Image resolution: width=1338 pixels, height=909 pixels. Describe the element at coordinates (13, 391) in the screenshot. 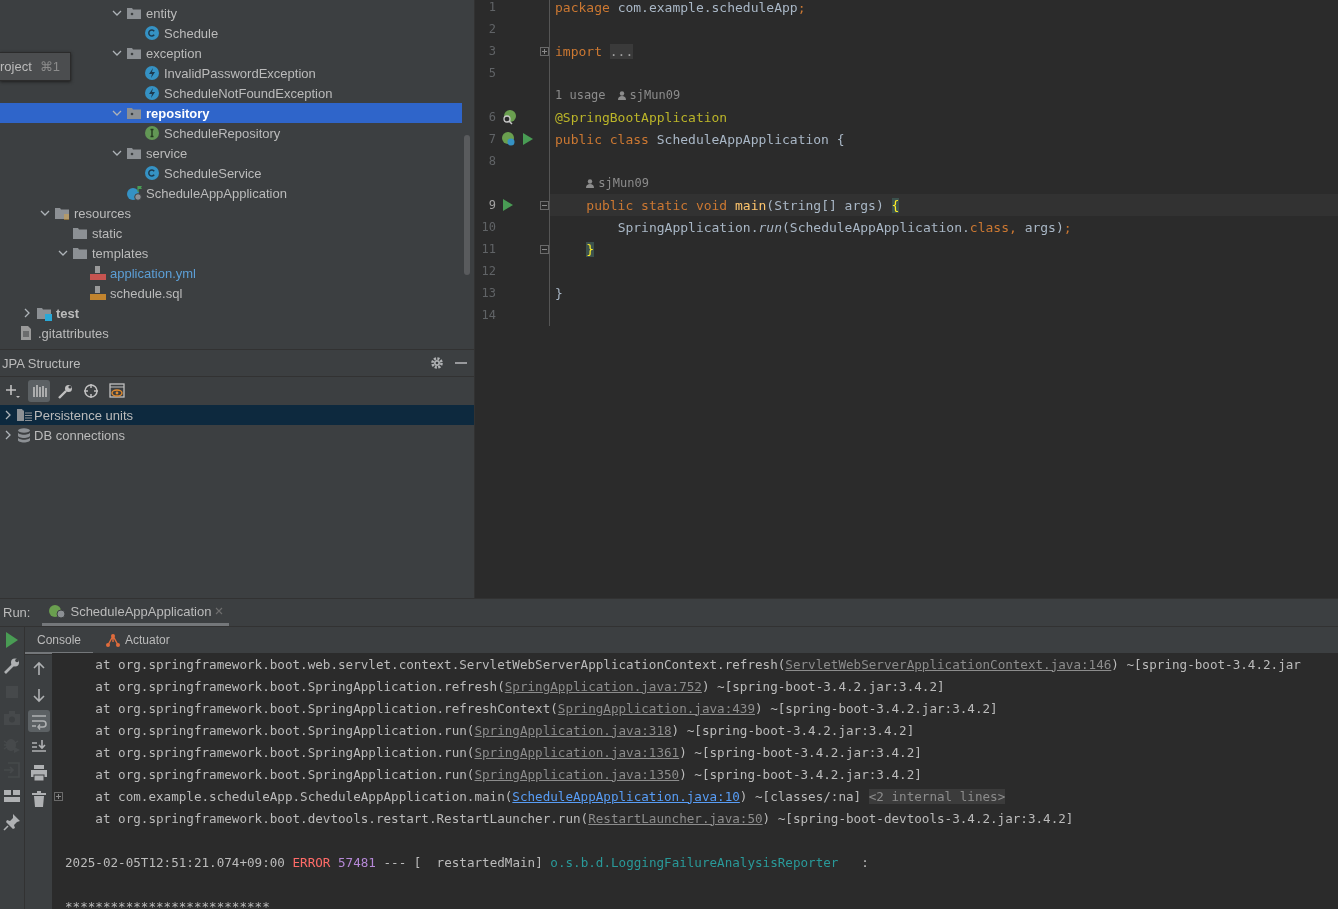

I see `add-icon` at that location.